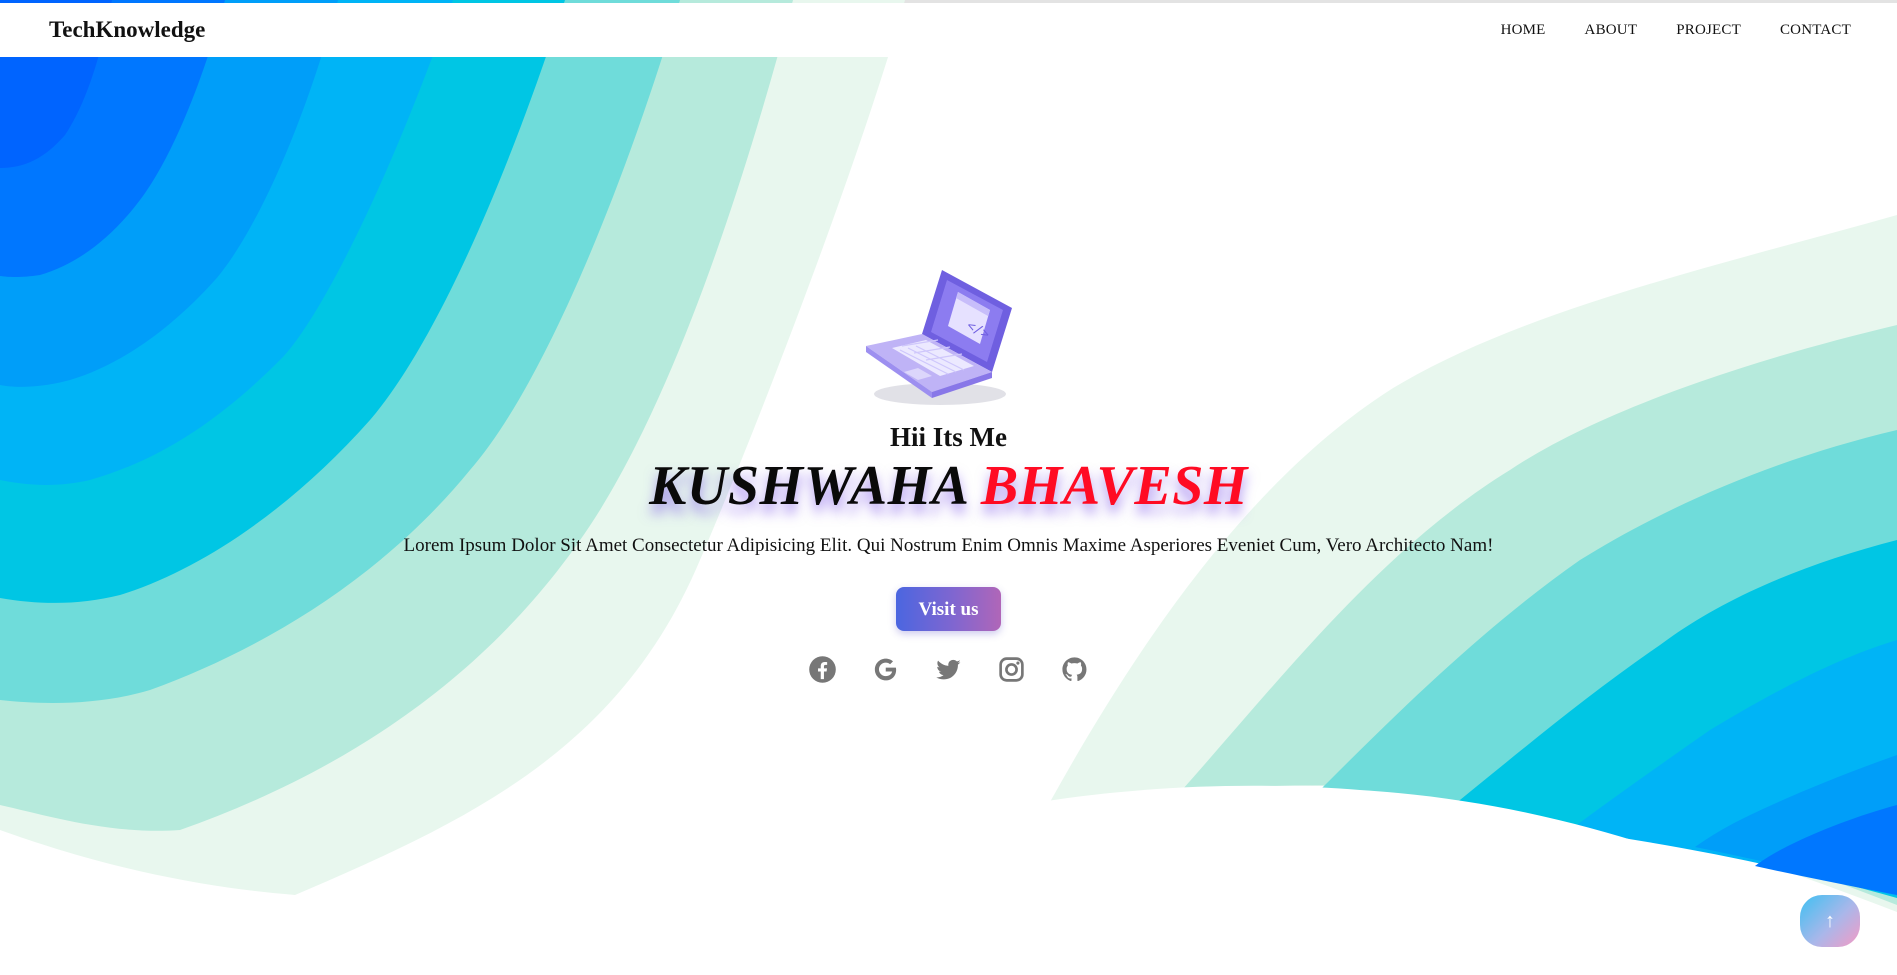  I want to click on scroll-to-top-button: ↑, so click(1830, 921).